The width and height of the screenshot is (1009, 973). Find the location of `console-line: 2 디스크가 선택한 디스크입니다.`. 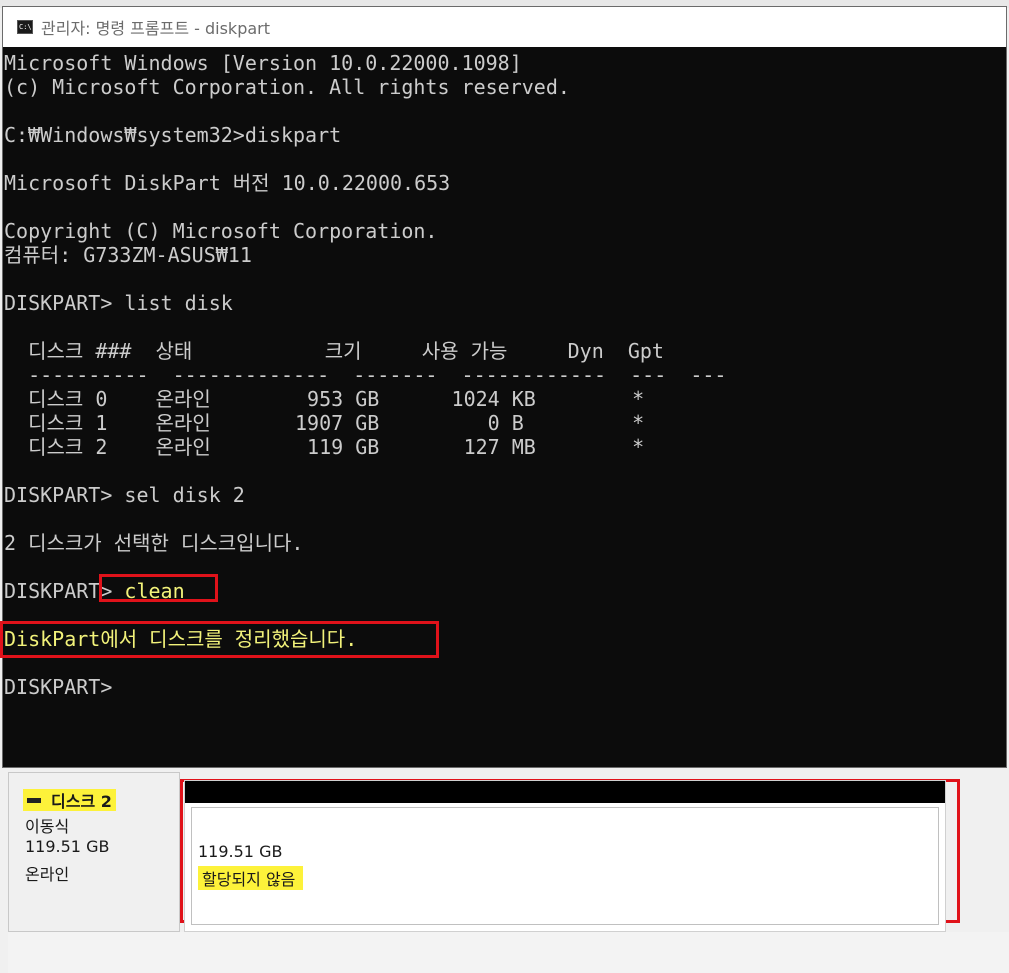

console-line: 2 디스크가 선택한 디스크입니다. is located at coordinates (154, 543).